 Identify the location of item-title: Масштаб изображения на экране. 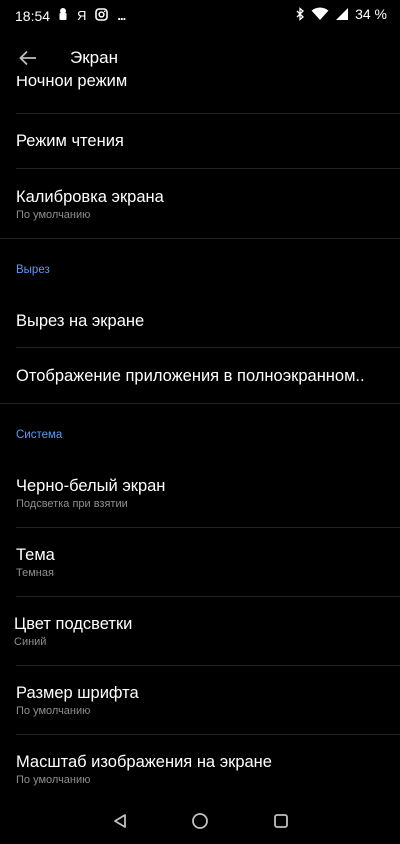
(144, 762).